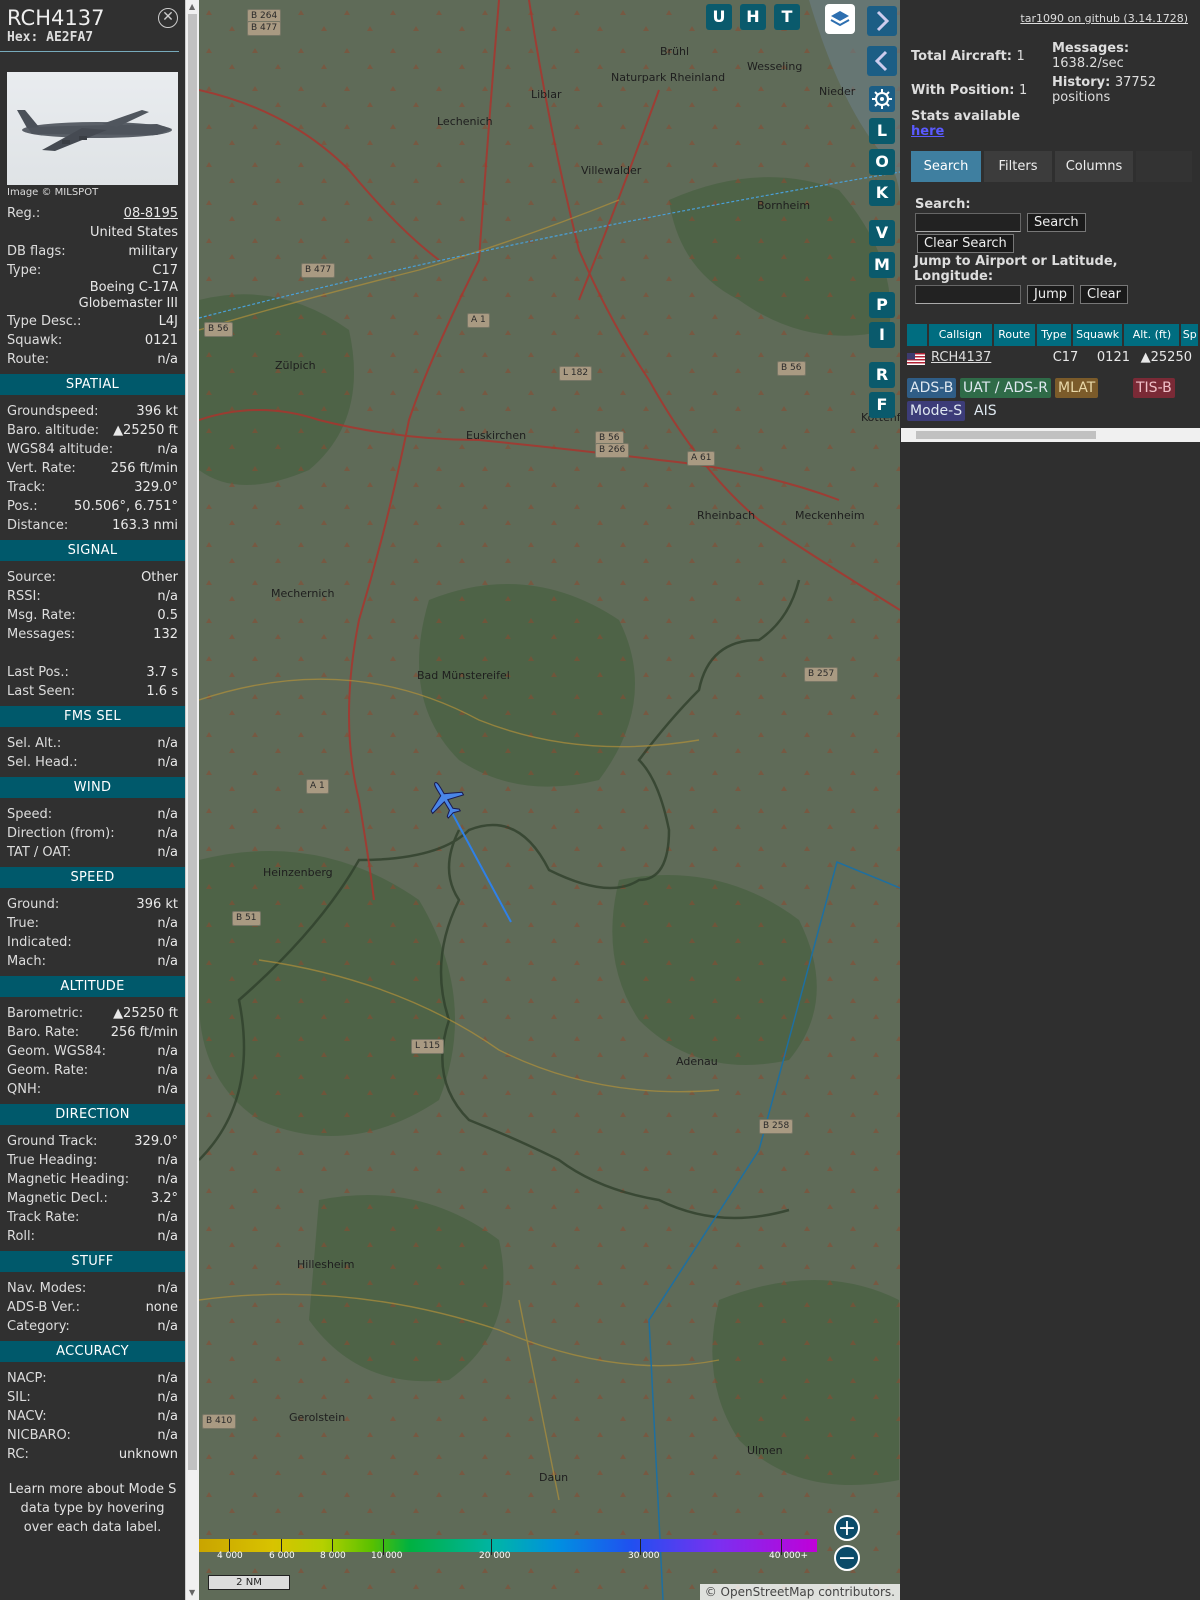 The height and width of the screenshot is (1600, 1200). Describe the element at coordinates (882, 233) in the screenshot. I see `map-button-v: V` at that location.